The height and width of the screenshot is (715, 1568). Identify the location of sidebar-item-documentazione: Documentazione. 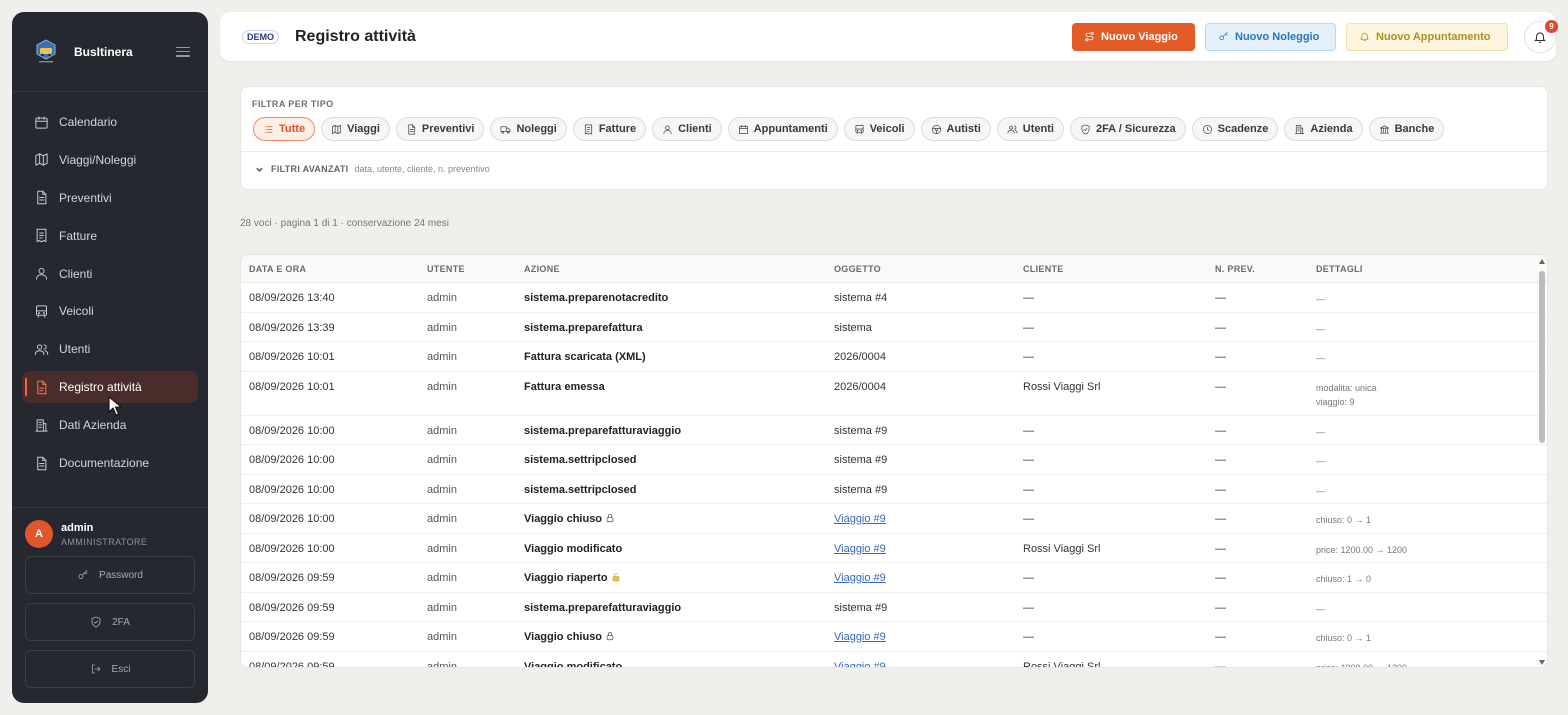
(110, 463).